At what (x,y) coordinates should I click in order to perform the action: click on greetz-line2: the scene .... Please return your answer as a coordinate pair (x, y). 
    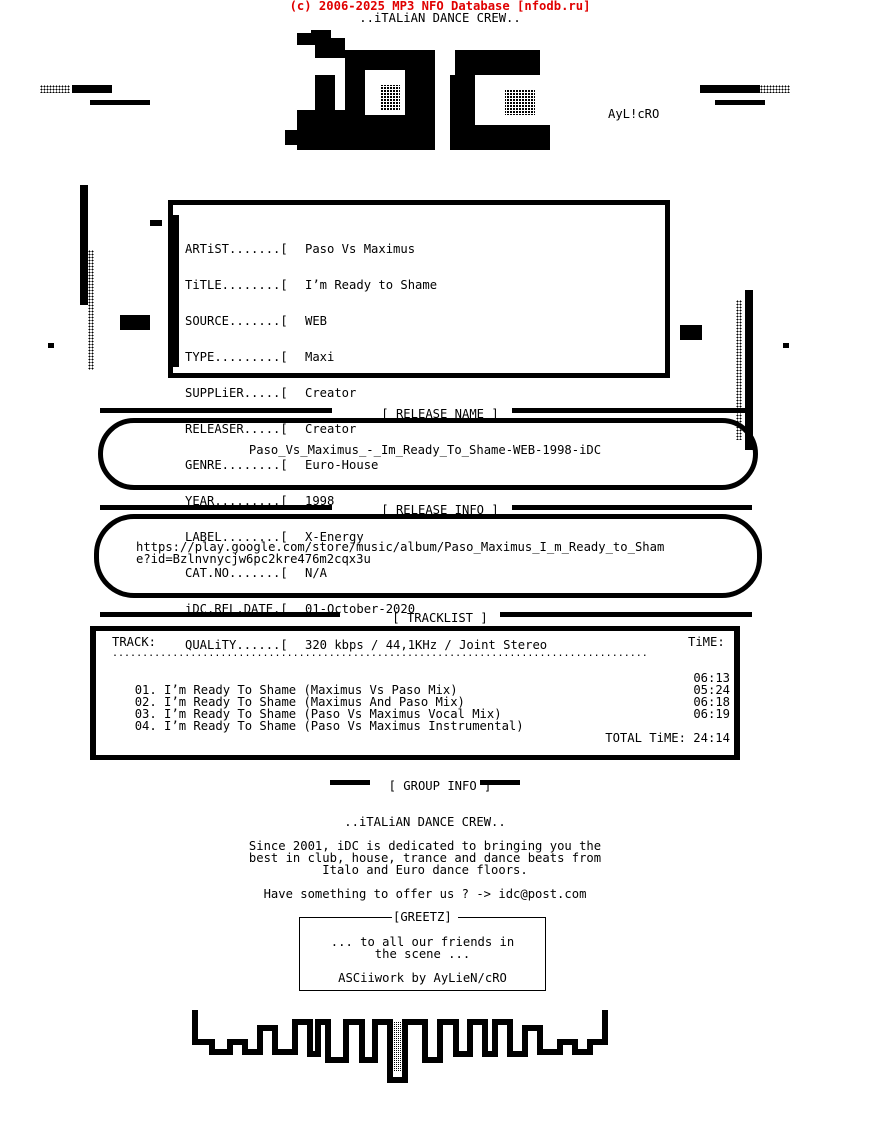
    Looking at the image, I should click on (422, 954).